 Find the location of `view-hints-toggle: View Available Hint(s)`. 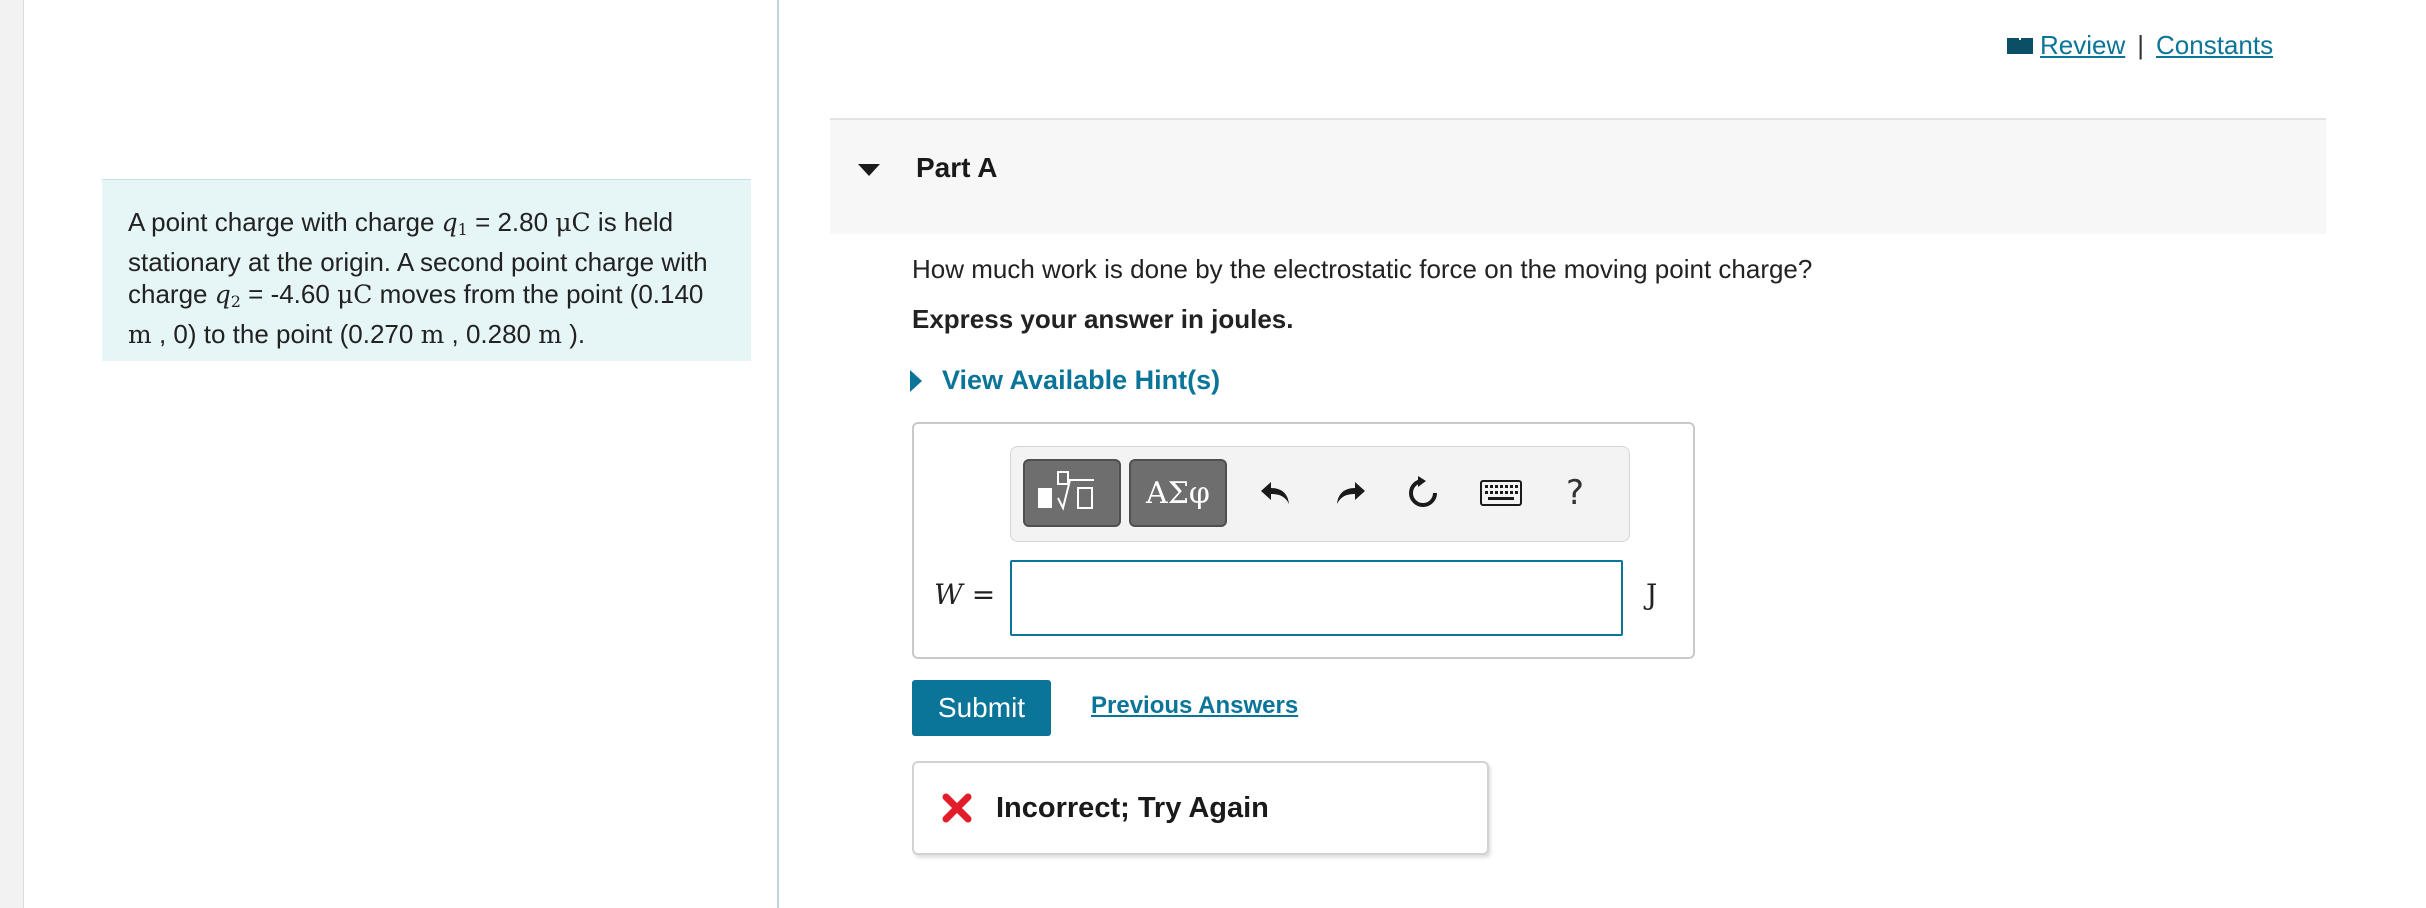

view-hints-toggle: View Available Hint(s) is located at coordinates (1065, 380).